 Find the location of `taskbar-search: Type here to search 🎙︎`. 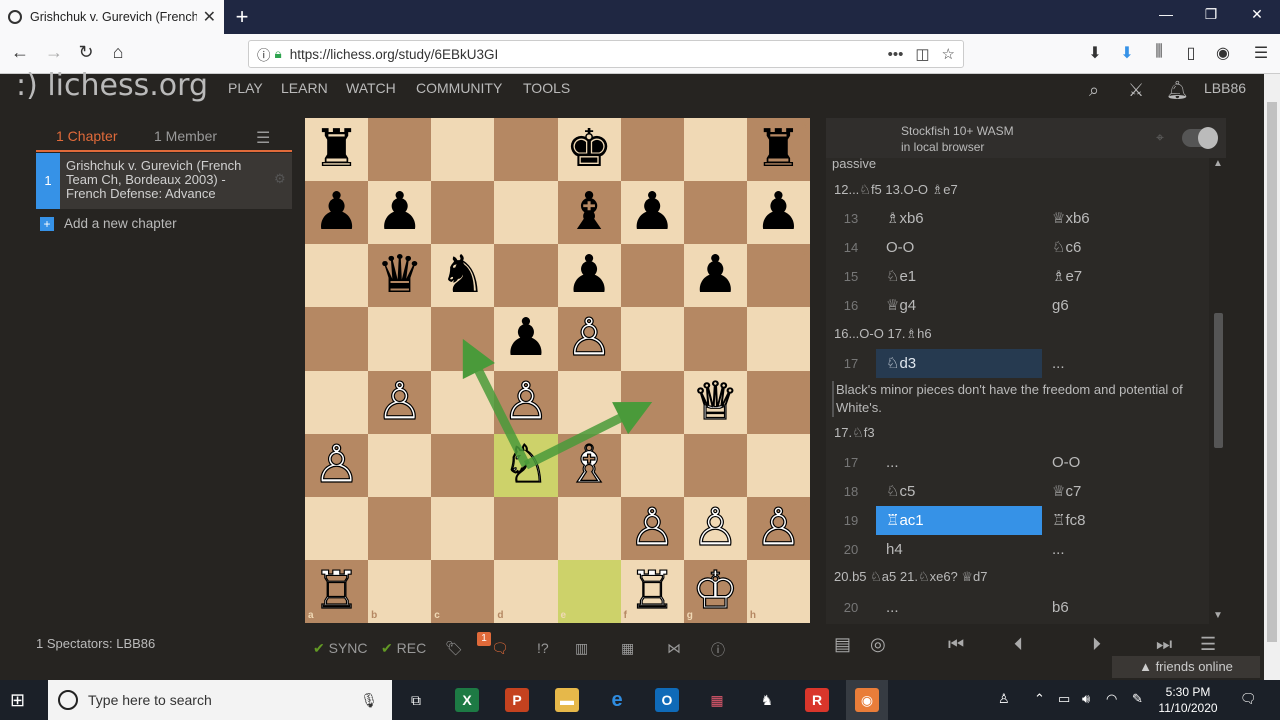

taskbar-search: Type here to search 🎙︎ is located at coordinates (220, 700).